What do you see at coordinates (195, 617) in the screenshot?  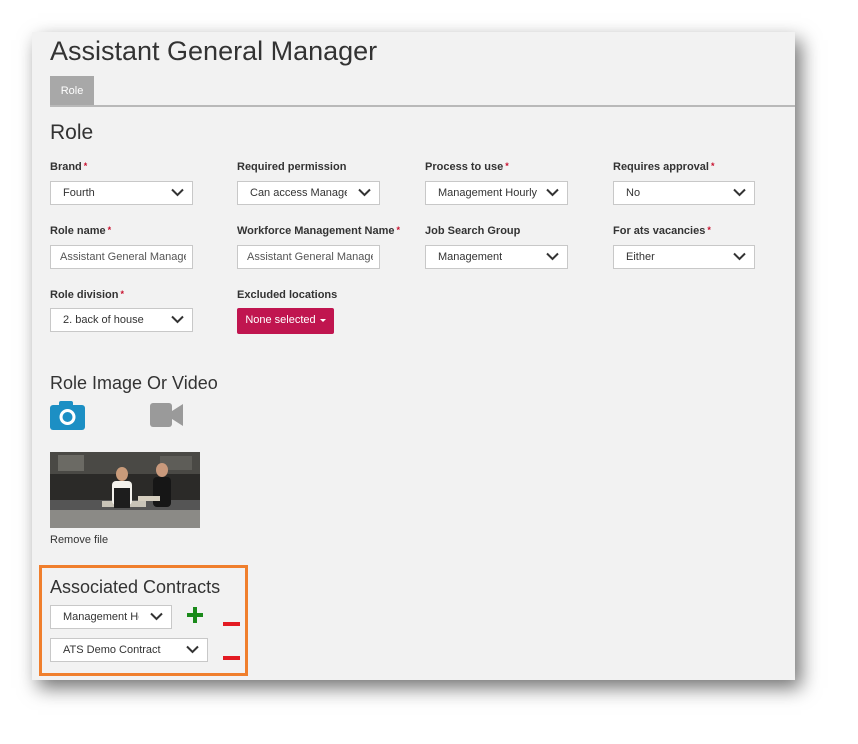 I see `add-contract-plus-icon` at bounding box center [195, 617].